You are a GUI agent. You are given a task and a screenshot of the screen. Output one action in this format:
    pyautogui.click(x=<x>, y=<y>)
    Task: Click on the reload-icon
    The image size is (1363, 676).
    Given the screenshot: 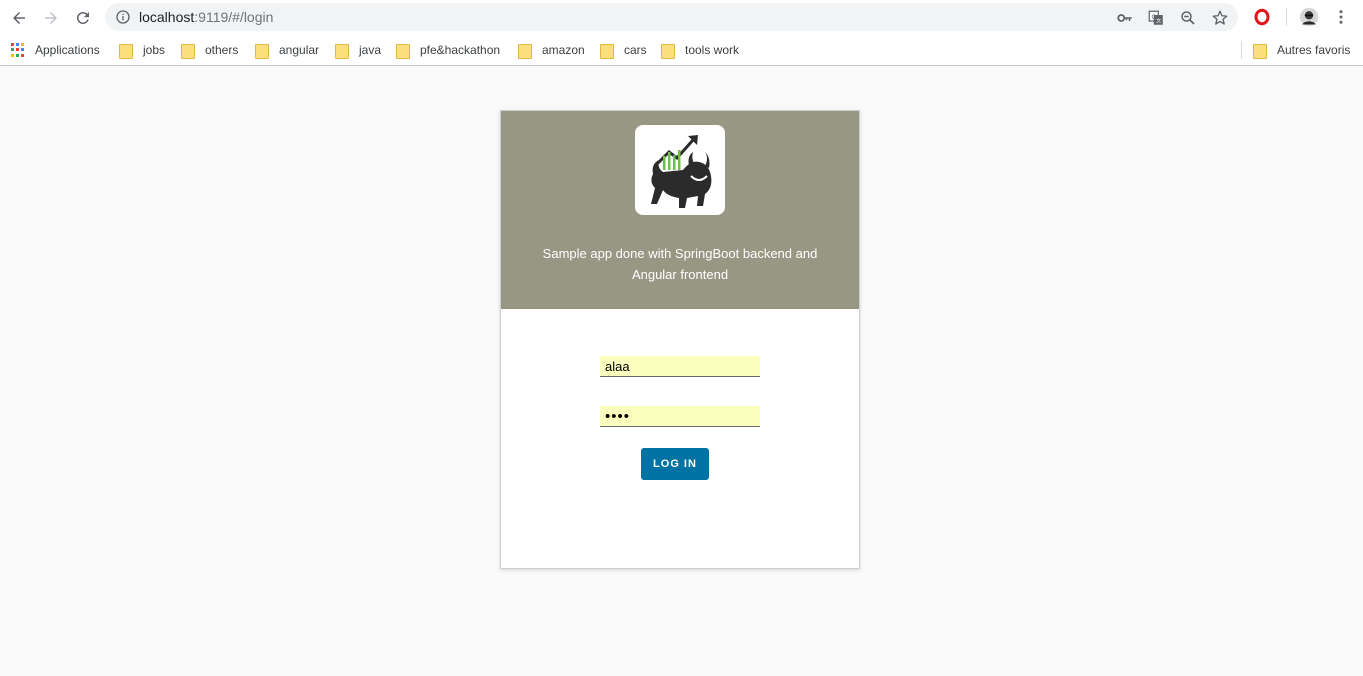 What is the action you would take?
    pyautogui.click(x=82, y=17)
    